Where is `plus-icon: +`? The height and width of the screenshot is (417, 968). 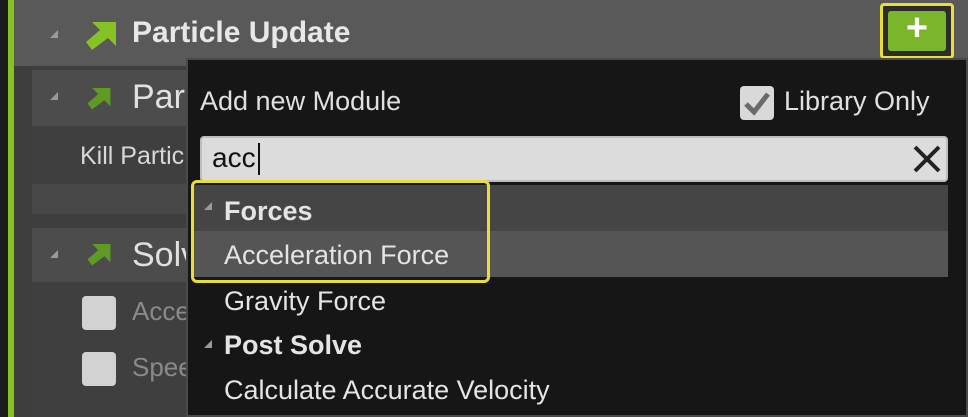
plus-icon: + is located at coordinates (917, 28).